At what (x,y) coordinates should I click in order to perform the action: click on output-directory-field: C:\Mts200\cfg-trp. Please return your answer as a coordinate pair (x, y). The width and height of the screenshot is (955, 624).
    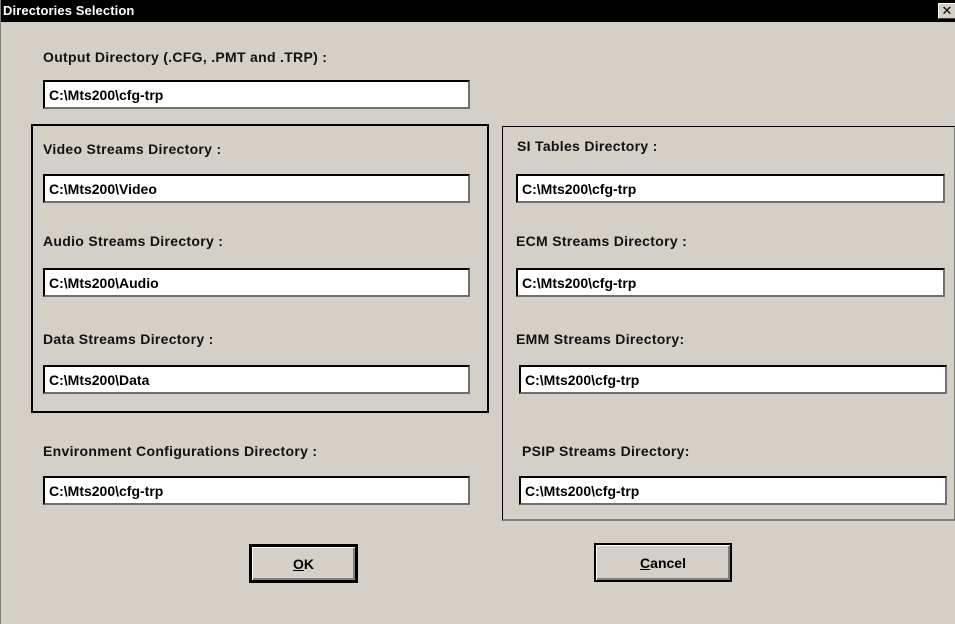
    Looking at the image, I should click on (256, 94).